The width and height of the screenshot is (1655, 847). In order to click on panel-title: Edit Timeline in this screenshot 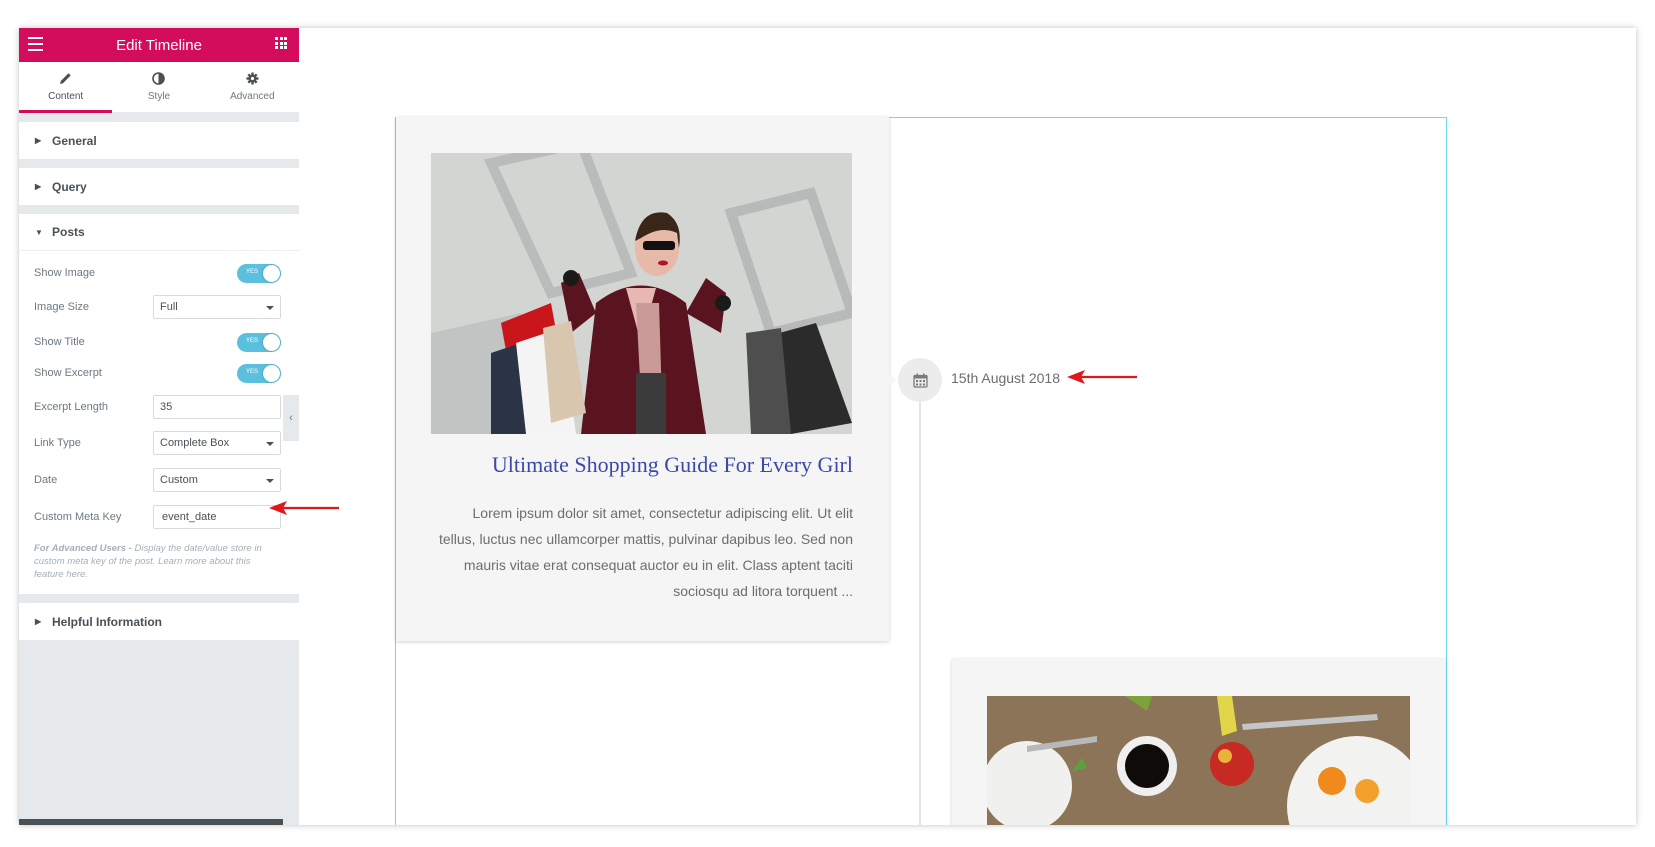, I will do `click(159, 45)`.